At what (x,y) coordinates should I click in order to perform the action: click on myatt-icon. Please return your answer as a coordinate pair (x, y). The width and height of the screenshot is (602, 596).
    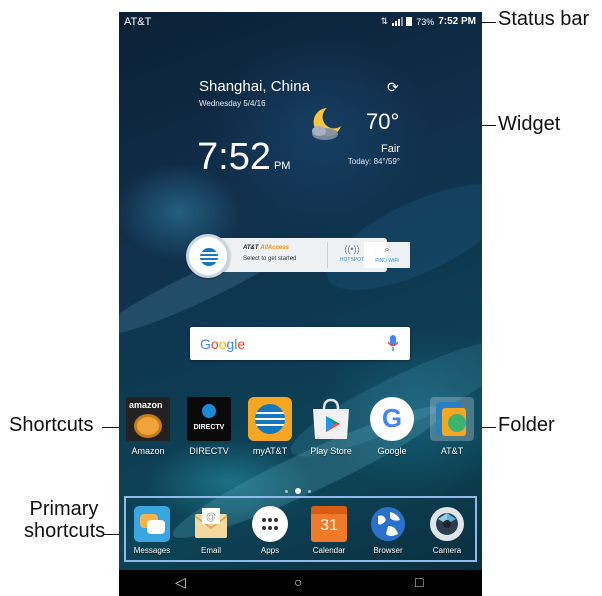
    Looking at the image, I should click on (270, 419).